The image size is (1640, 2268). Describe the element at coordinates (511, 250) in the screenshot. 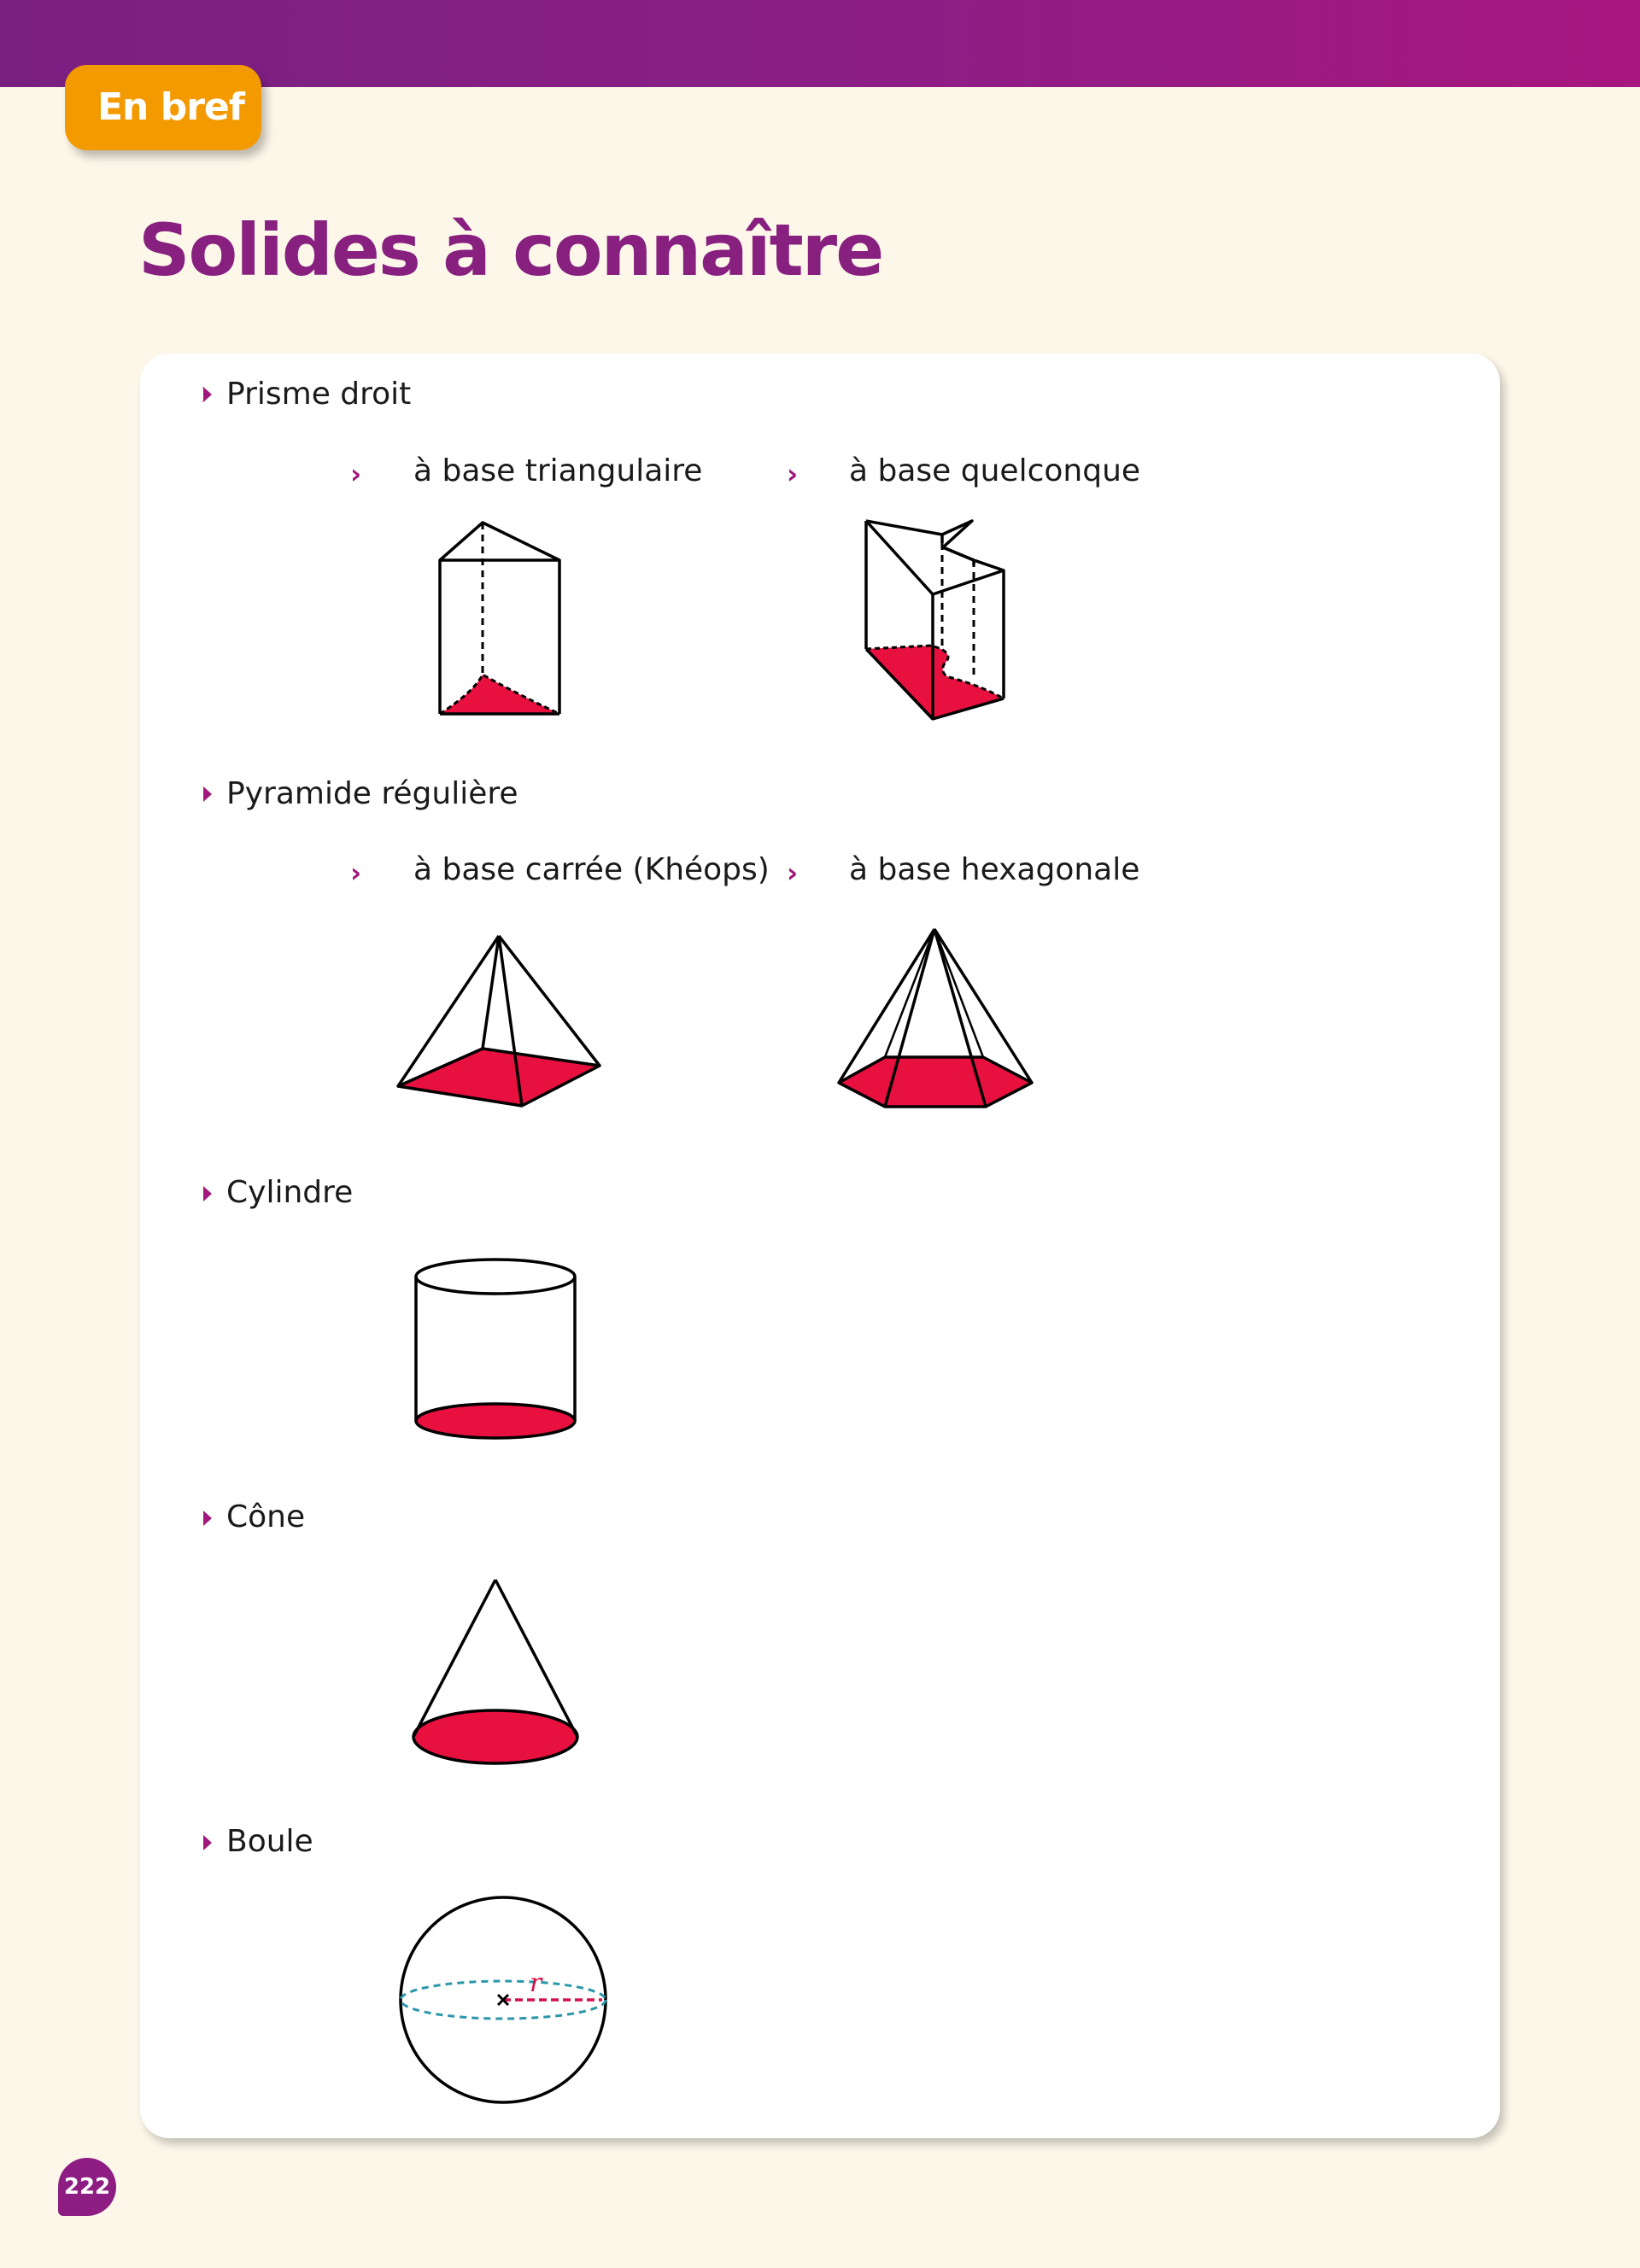

I see `page-title: Solides à connaître` at that location.